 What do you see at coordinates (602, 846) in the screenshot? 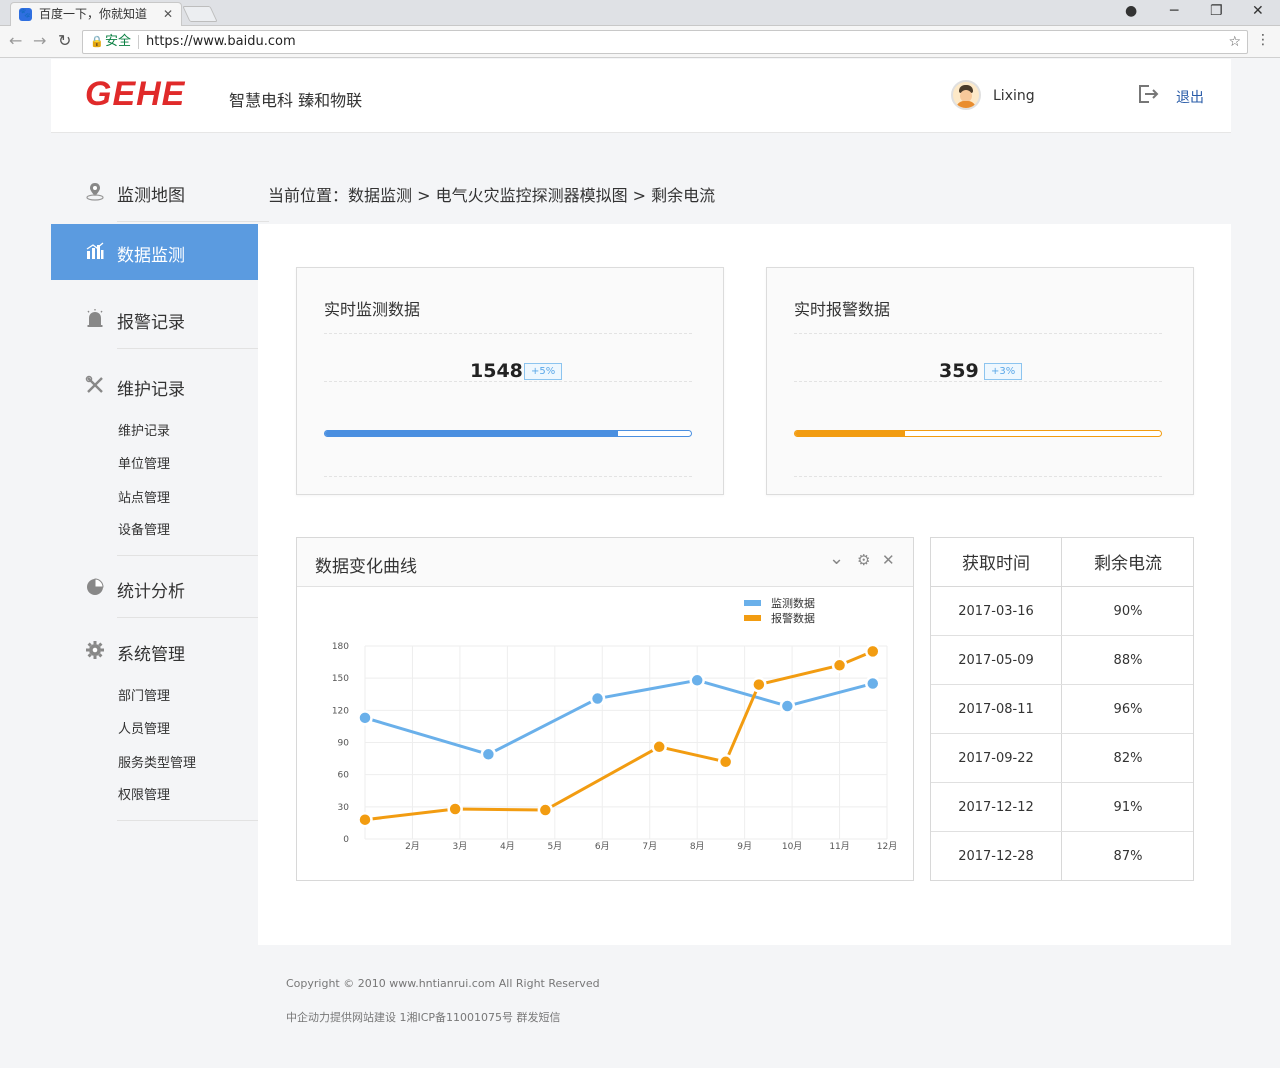
I see `x-tick-label: 6月` at bounding box center [602, 846].